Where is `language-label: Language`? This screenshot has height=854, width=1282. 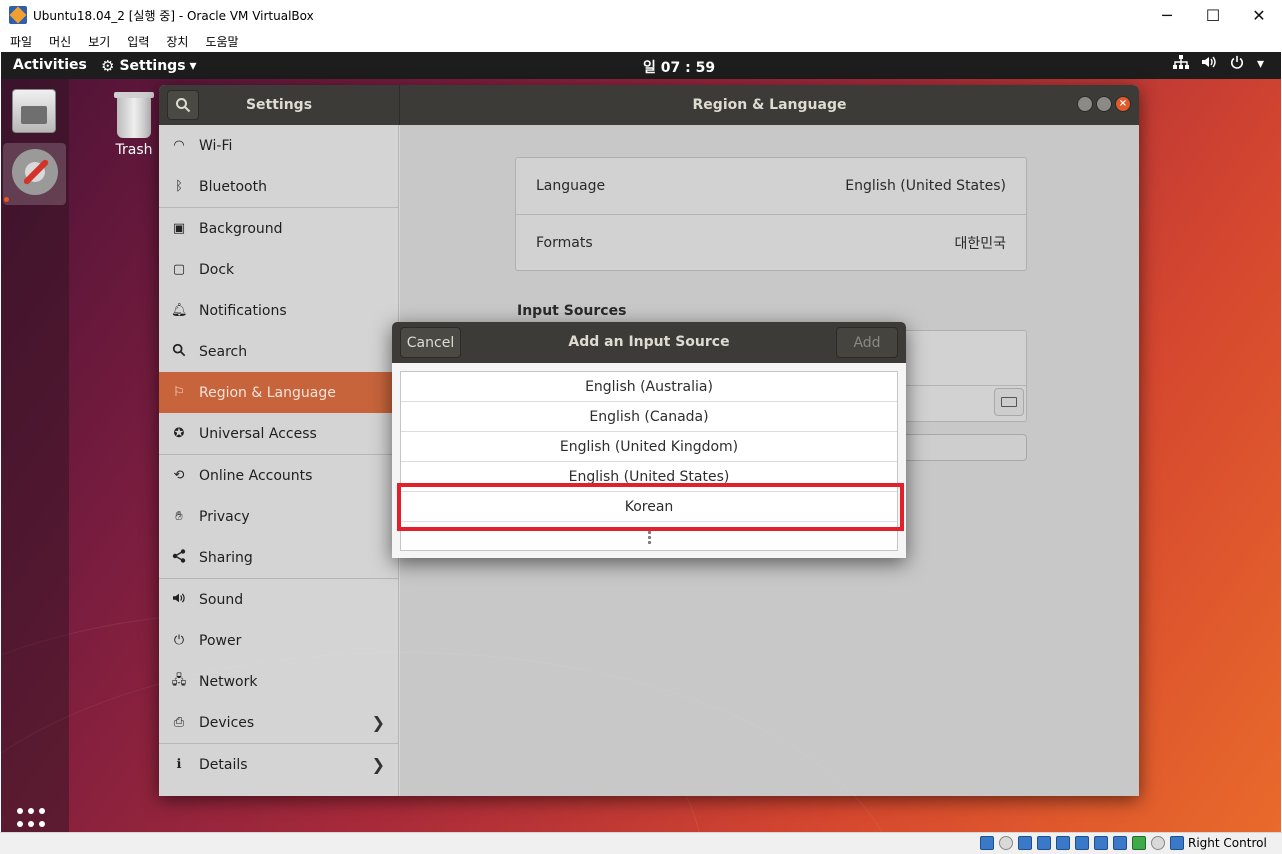 language-label: Language is located at coordinates (571, 186).